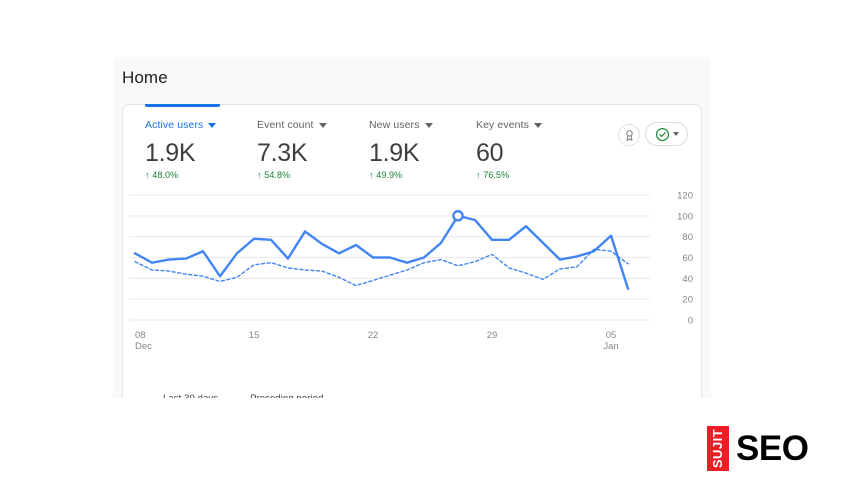 Image resolution: width=850 pixels, height=500 pixels. Describe the element at coordinates (165, 175) in the screenshot. I see `metric-delta-value: 48.0%` at that location.